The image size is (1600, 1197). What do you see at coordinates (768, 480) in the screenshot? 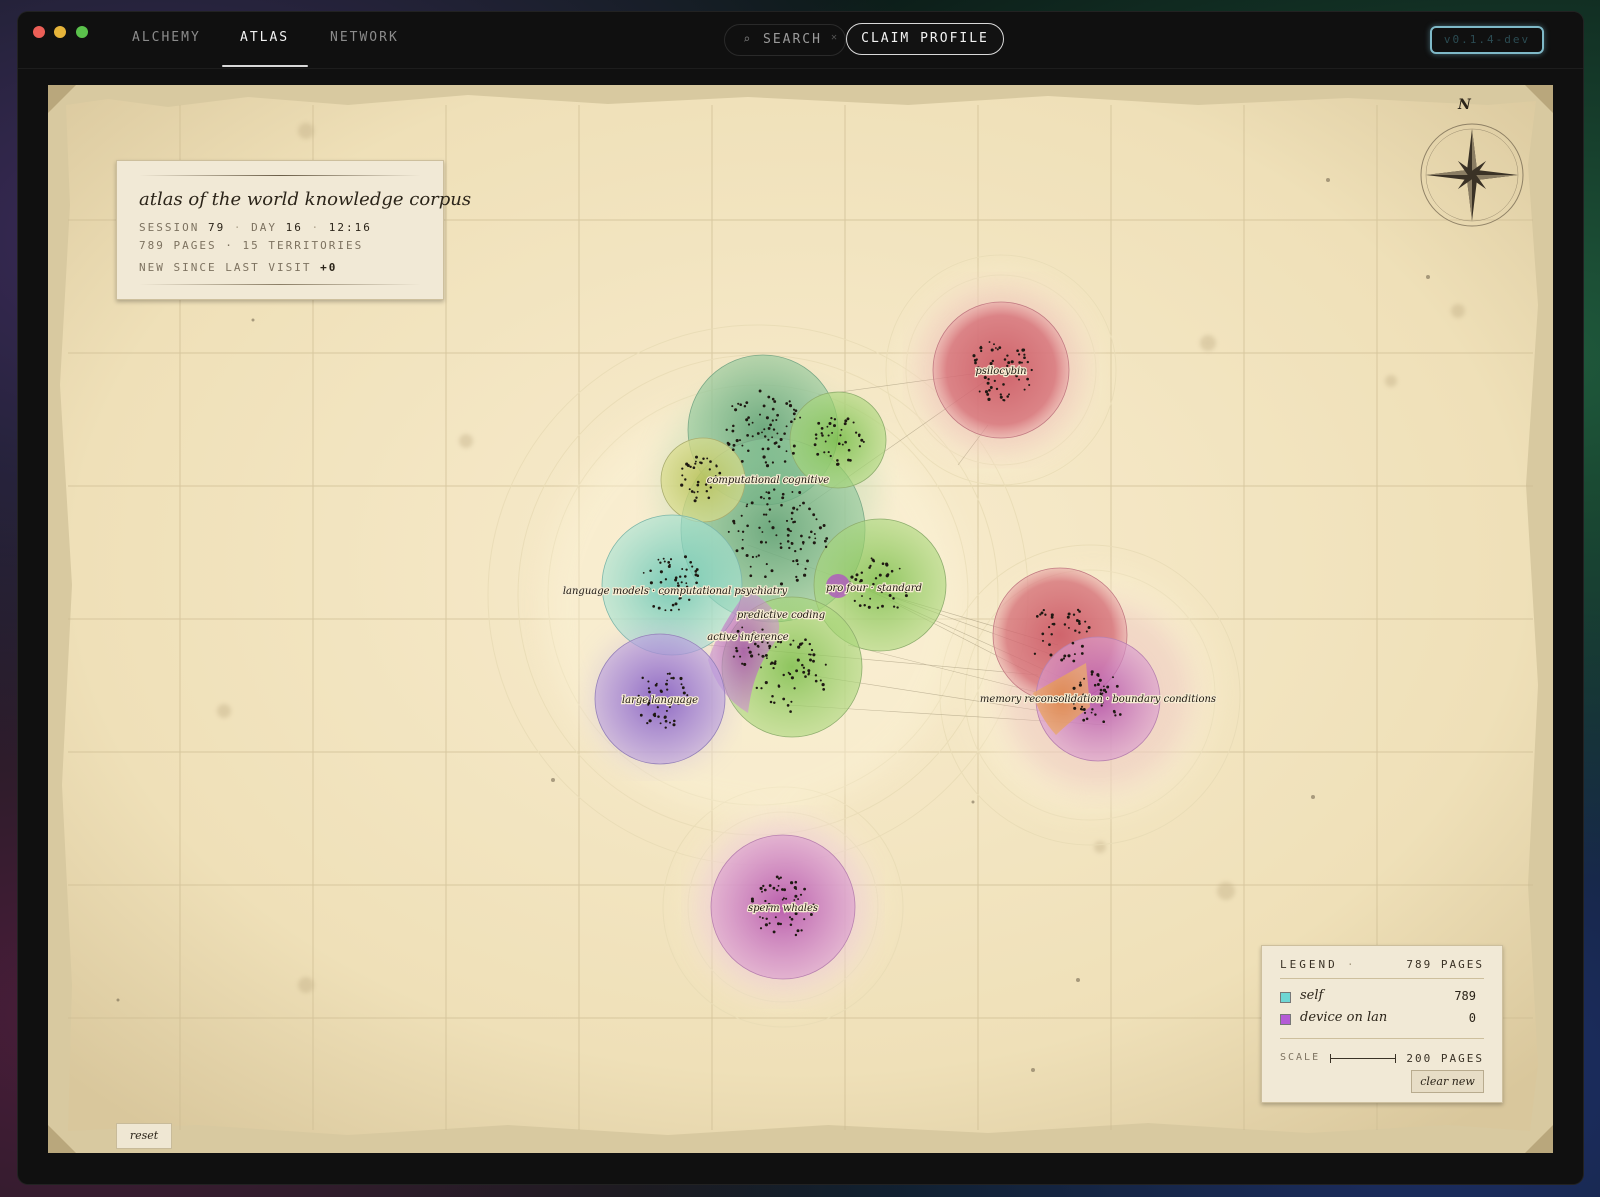
I see `label-computational-cognitive: computational cognitive` at bounding box center [768, 480].